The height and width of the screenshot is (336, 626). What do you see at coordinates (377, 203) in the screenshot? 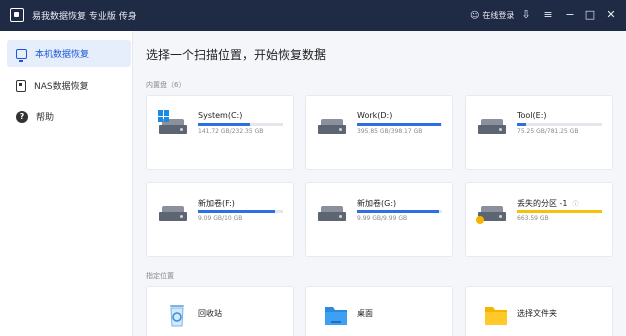
I see `drive-name: 新加卷(G:)` at bounding box center [377, 203].